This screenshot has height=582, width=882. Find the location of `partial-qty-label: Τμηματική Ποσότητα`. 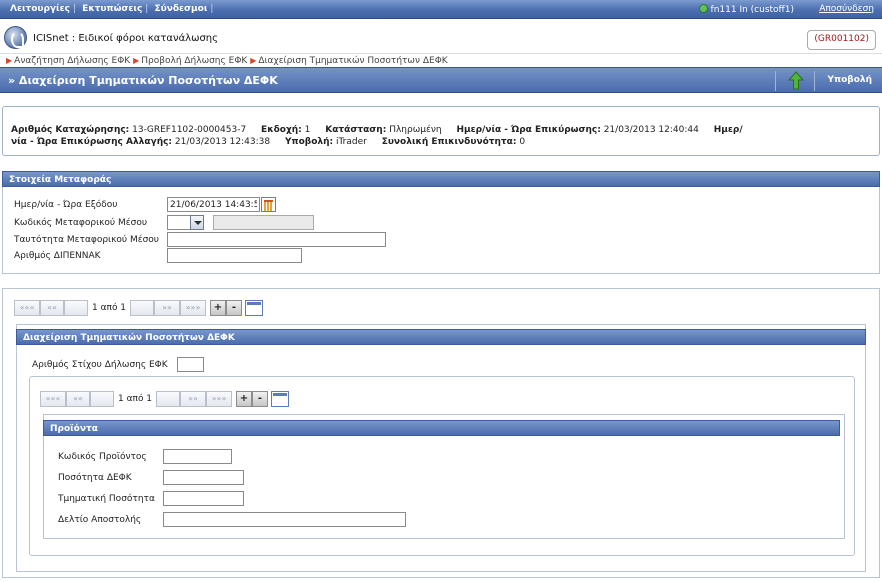

partial-qty-label: Τμηματική Ποσότητα is located at coordinates (106, 499).